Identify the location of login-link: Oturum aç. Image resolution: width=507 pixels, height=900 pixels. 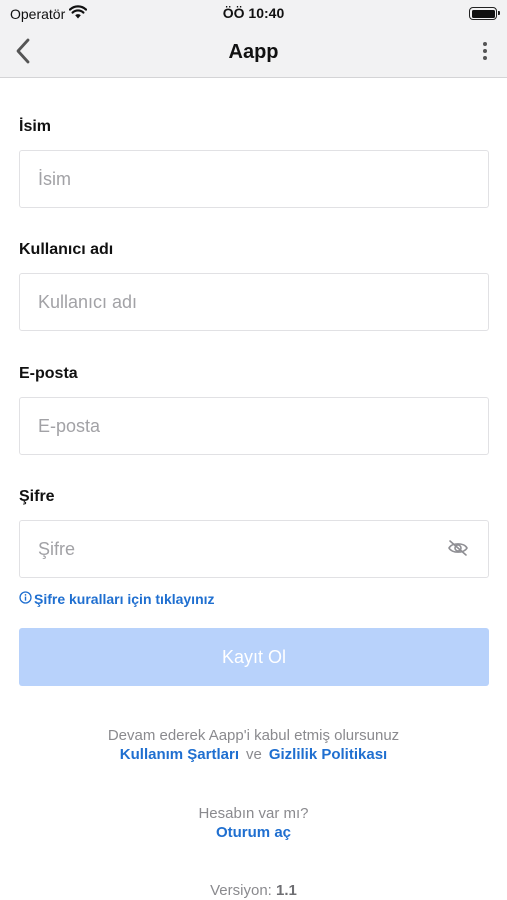
(253, 832).